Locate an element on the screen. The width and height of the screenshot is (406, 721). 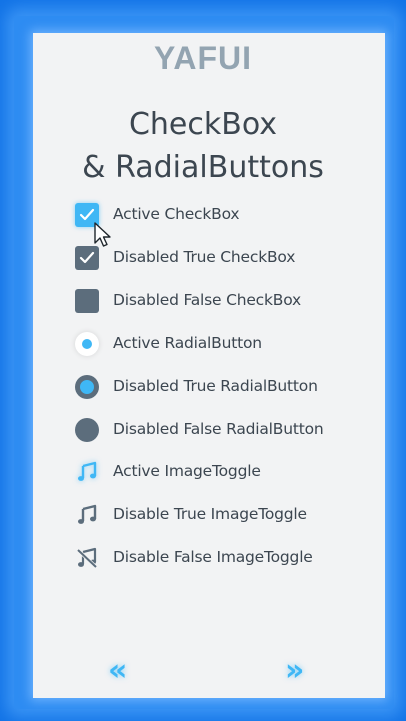
music-note-muted-icon is located at coordinates (87, 558).